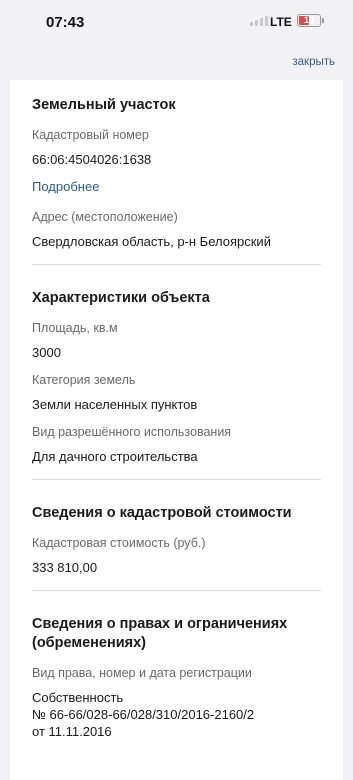  Describe the element at coordinates (281, 22) in the screenshot. I see `network-type: LTE` at that location.